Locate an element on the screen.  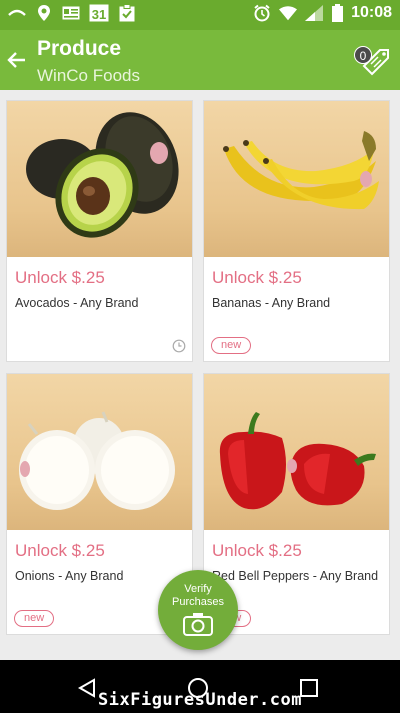
verify-purchases-label-line1: Verify is located at coordinates (198, 589).